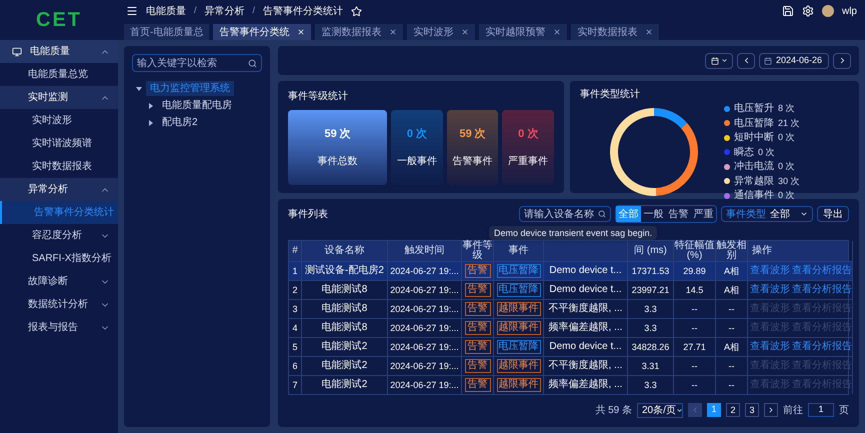 This screenshot has width=865, height=433. I want to click on chevron-down-icon, so click(724, 60).